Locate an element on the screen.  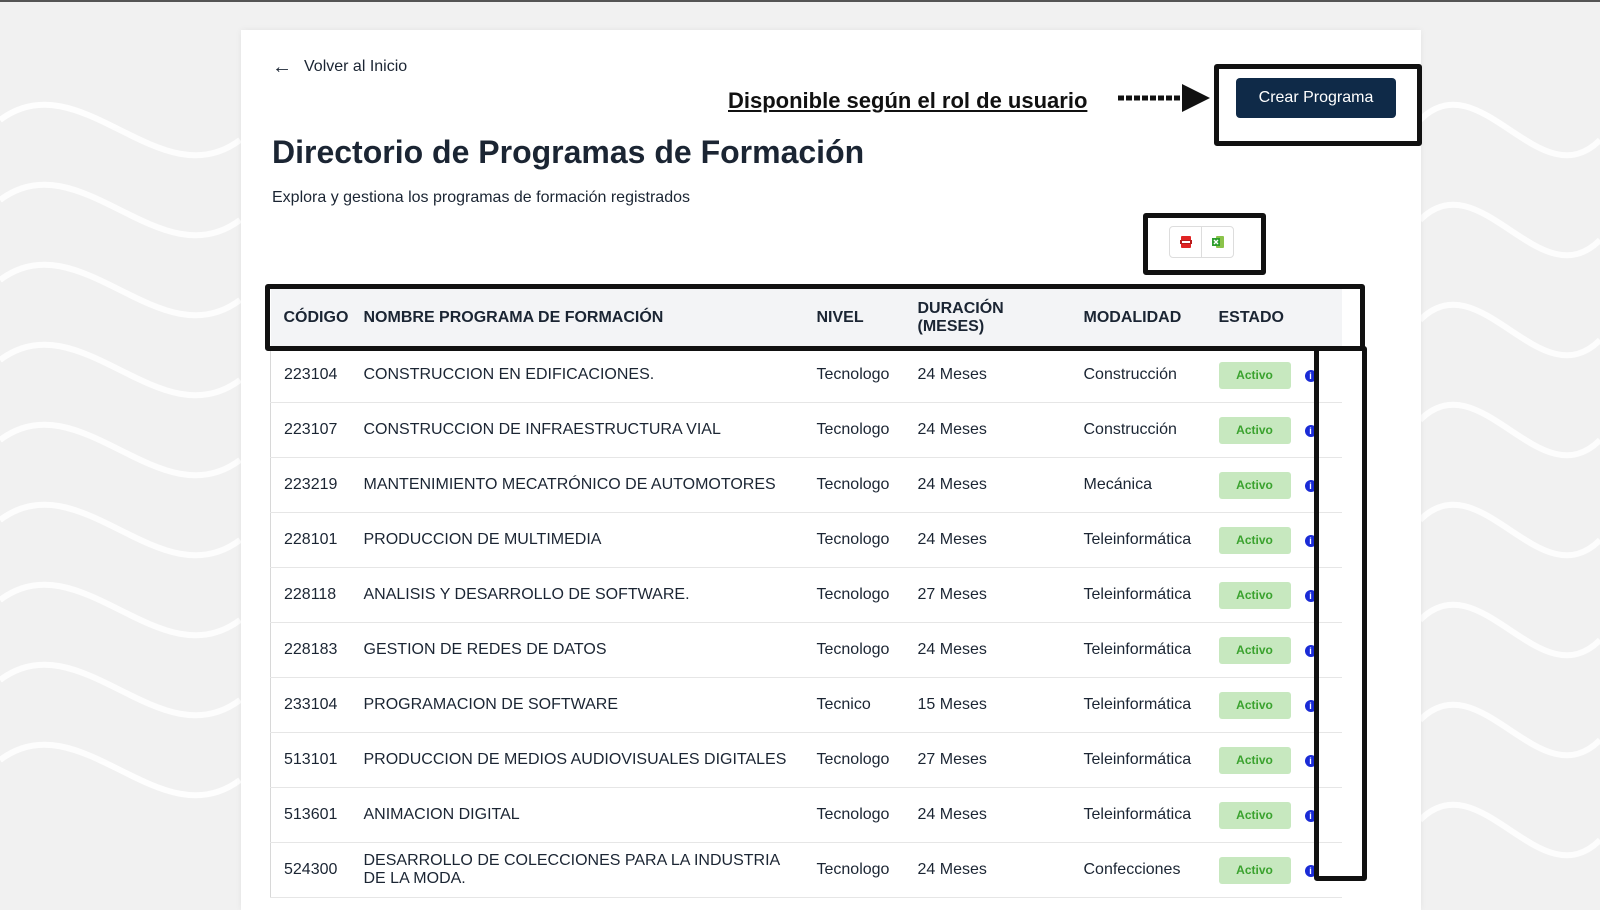
cell-codigo: 513101 is located at coordinates (310, 760).